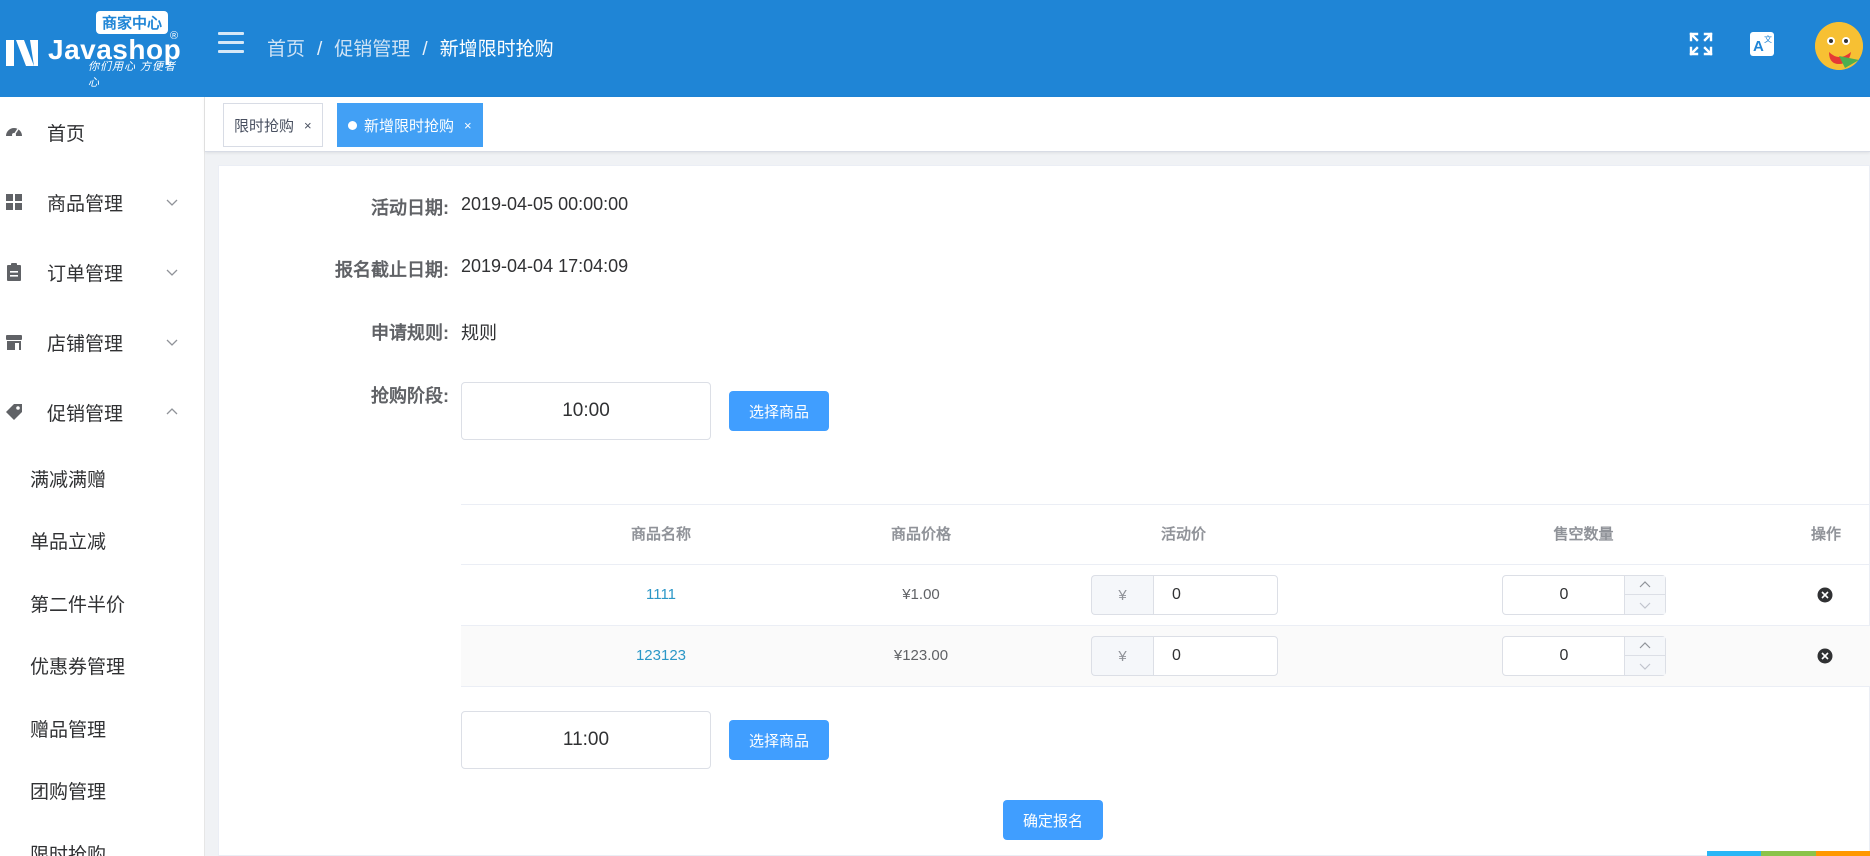 Image resolution: width=1870 pixels, height=856 pixels. I want to click on stage-label: 抢购阶段:, so click(410, 396).